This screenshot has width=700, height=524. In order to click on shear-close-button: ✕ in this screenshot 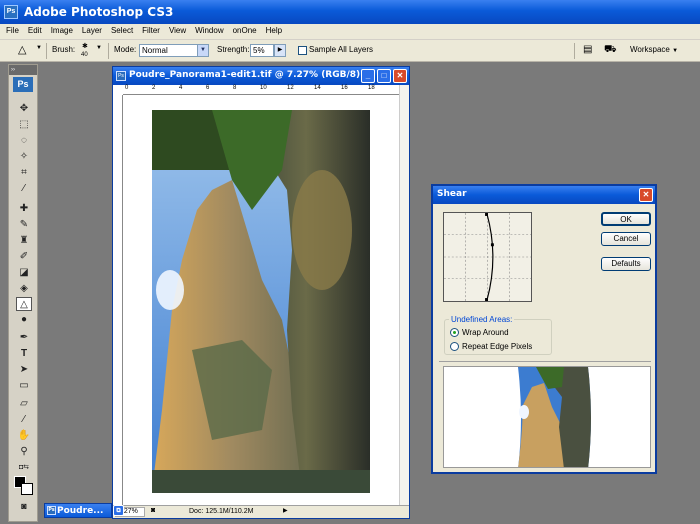, I will do `click(646, 195)`.